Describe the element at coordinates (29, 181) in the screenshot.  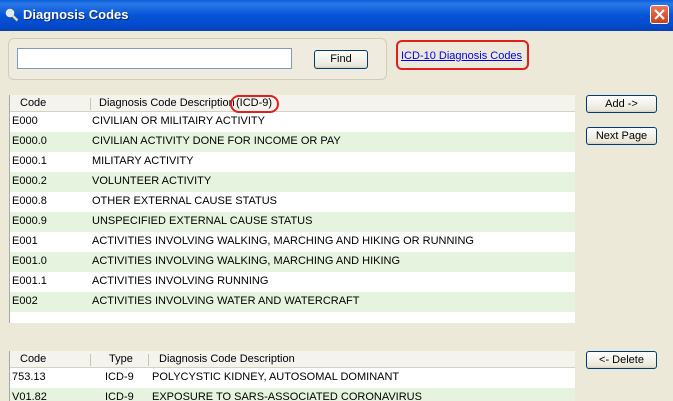
I see `row-code: E000.2` at that location.